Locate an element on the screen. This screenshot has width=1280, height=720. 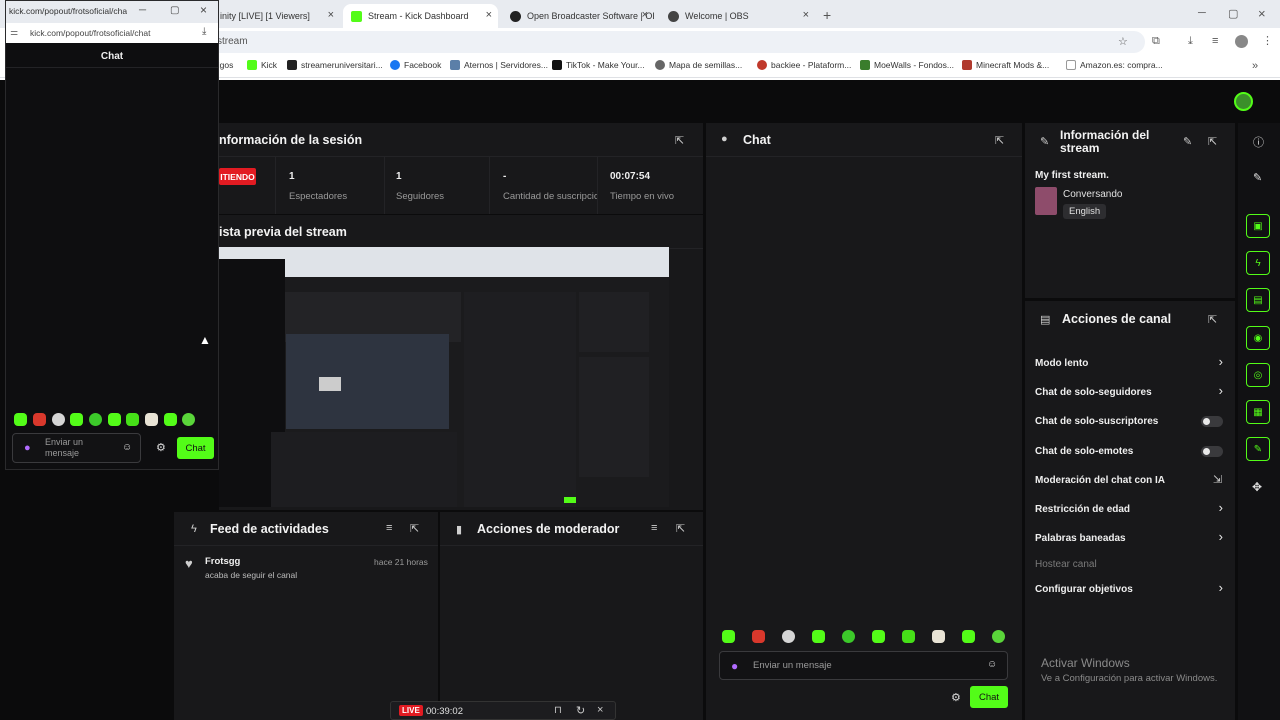
bookmark-item: Kick is located at coordinates (262, 65).